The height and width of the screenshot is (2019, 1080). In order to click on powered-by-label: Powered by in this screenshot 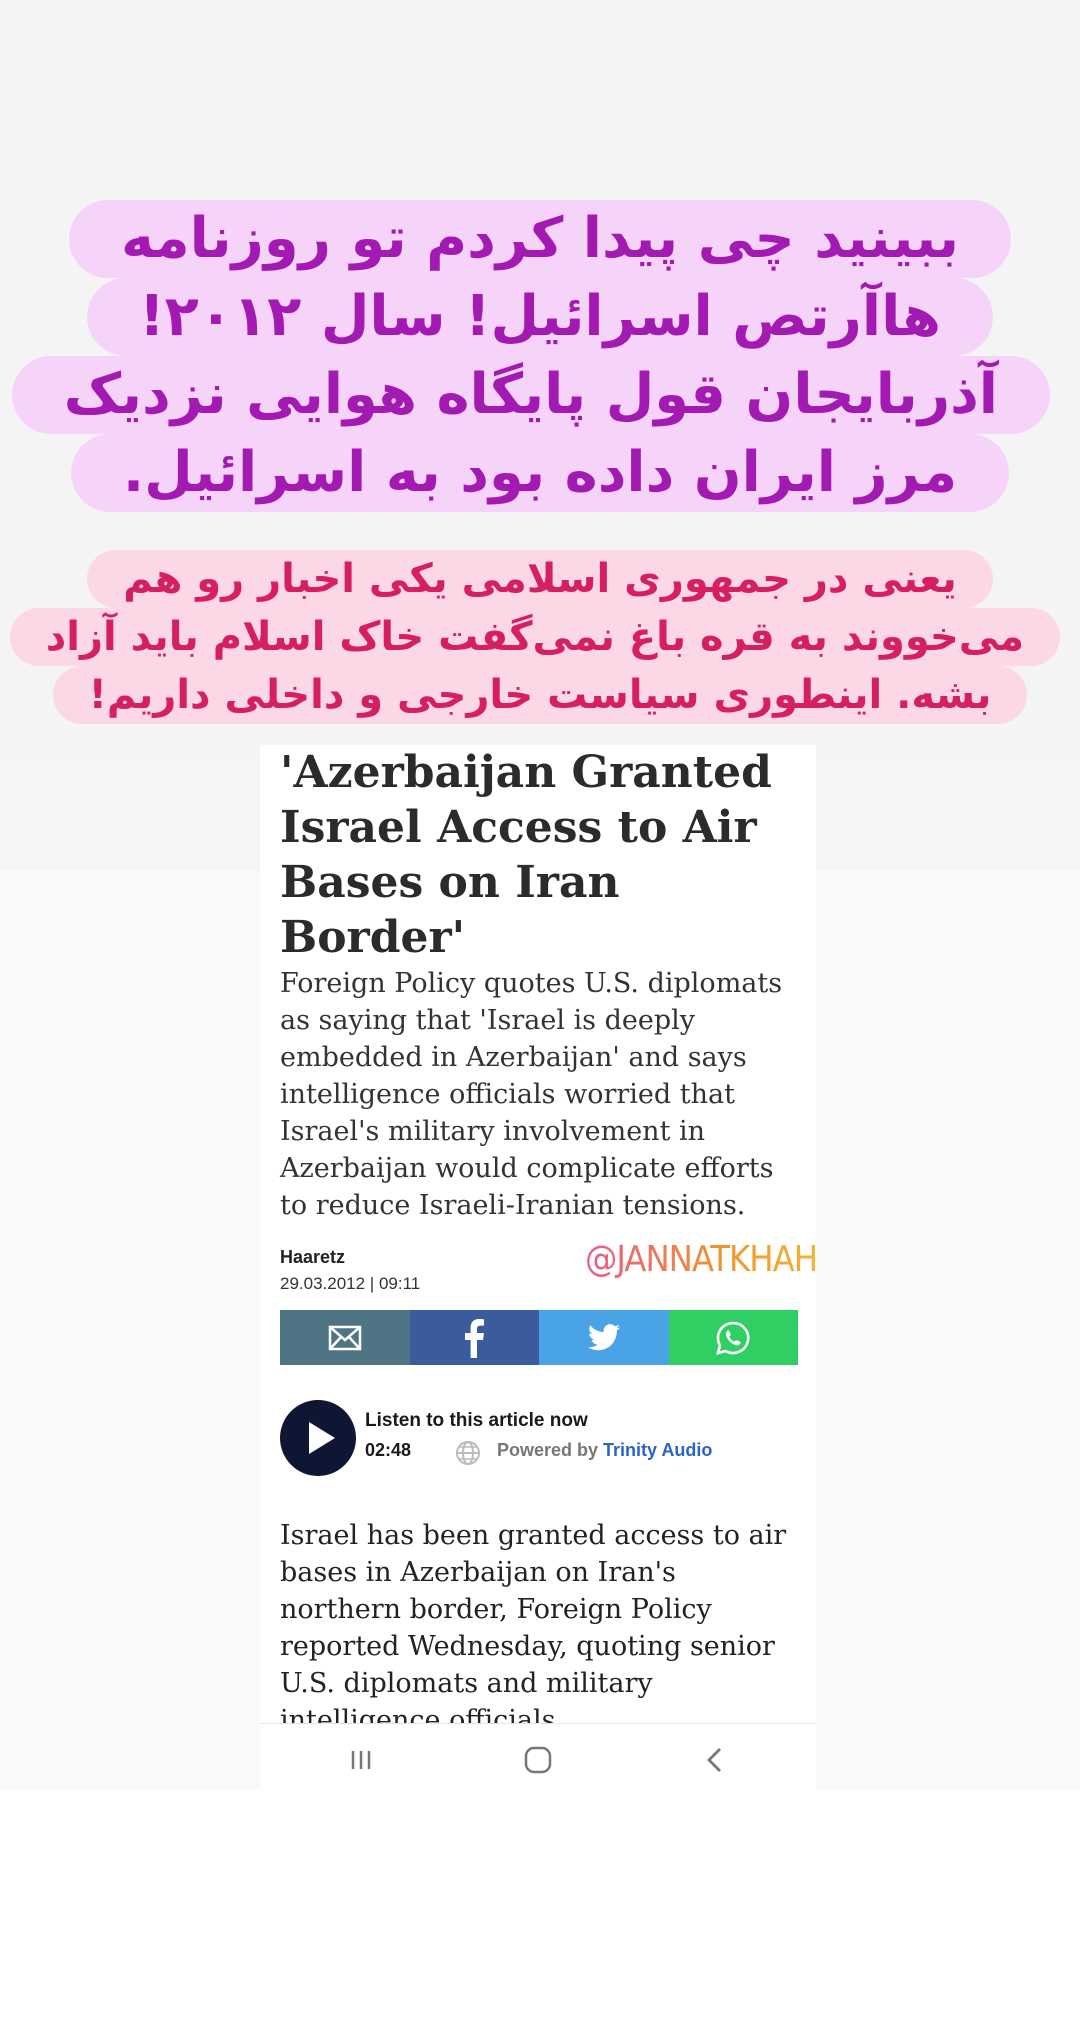, I will do `click(548, 1450)`.